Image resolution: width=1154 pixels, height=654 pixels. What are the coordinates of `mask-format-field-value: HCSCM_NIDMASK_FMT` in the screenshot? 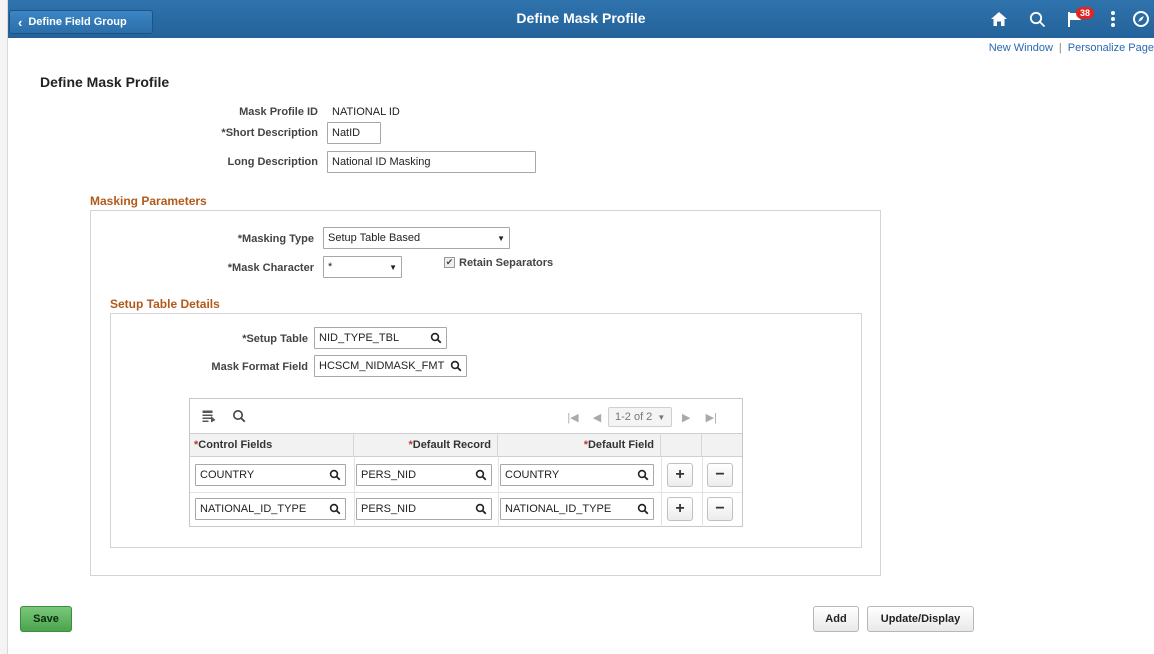 It's located at (382, 366).